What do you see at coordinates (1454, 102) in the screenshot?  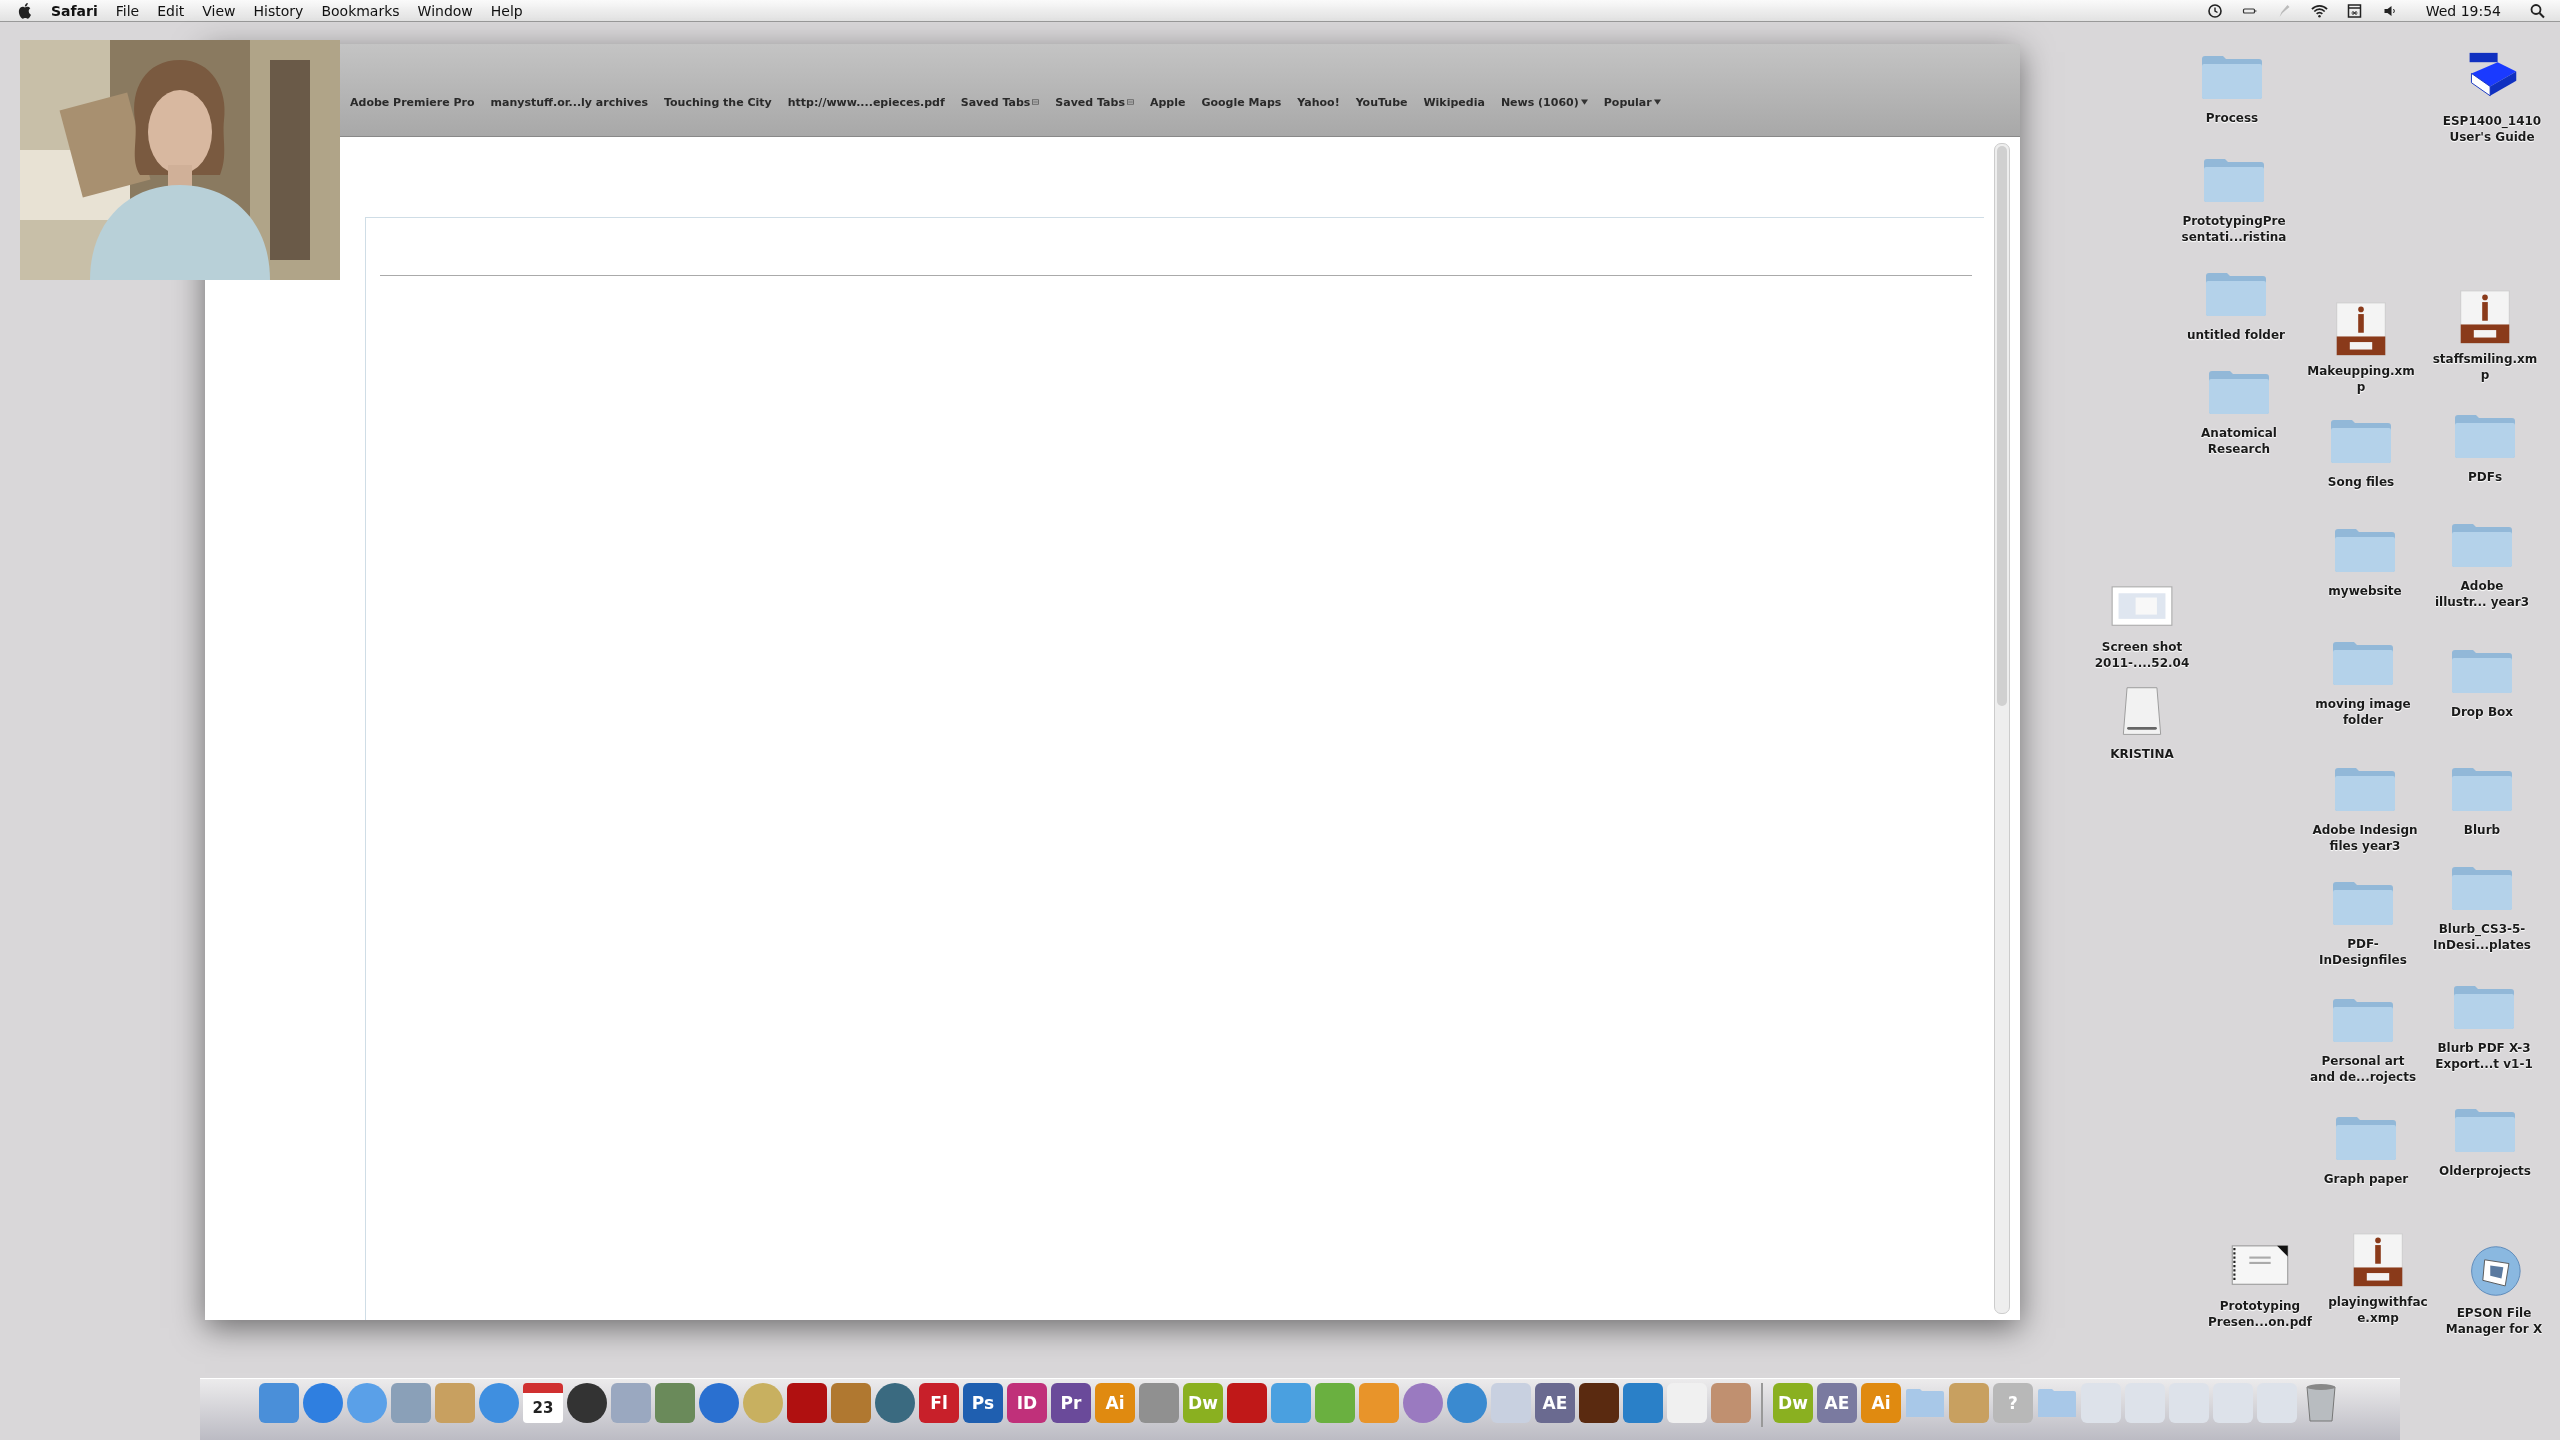 I see `bookmark: Wikipedia` at bounding box center [1454, 102].